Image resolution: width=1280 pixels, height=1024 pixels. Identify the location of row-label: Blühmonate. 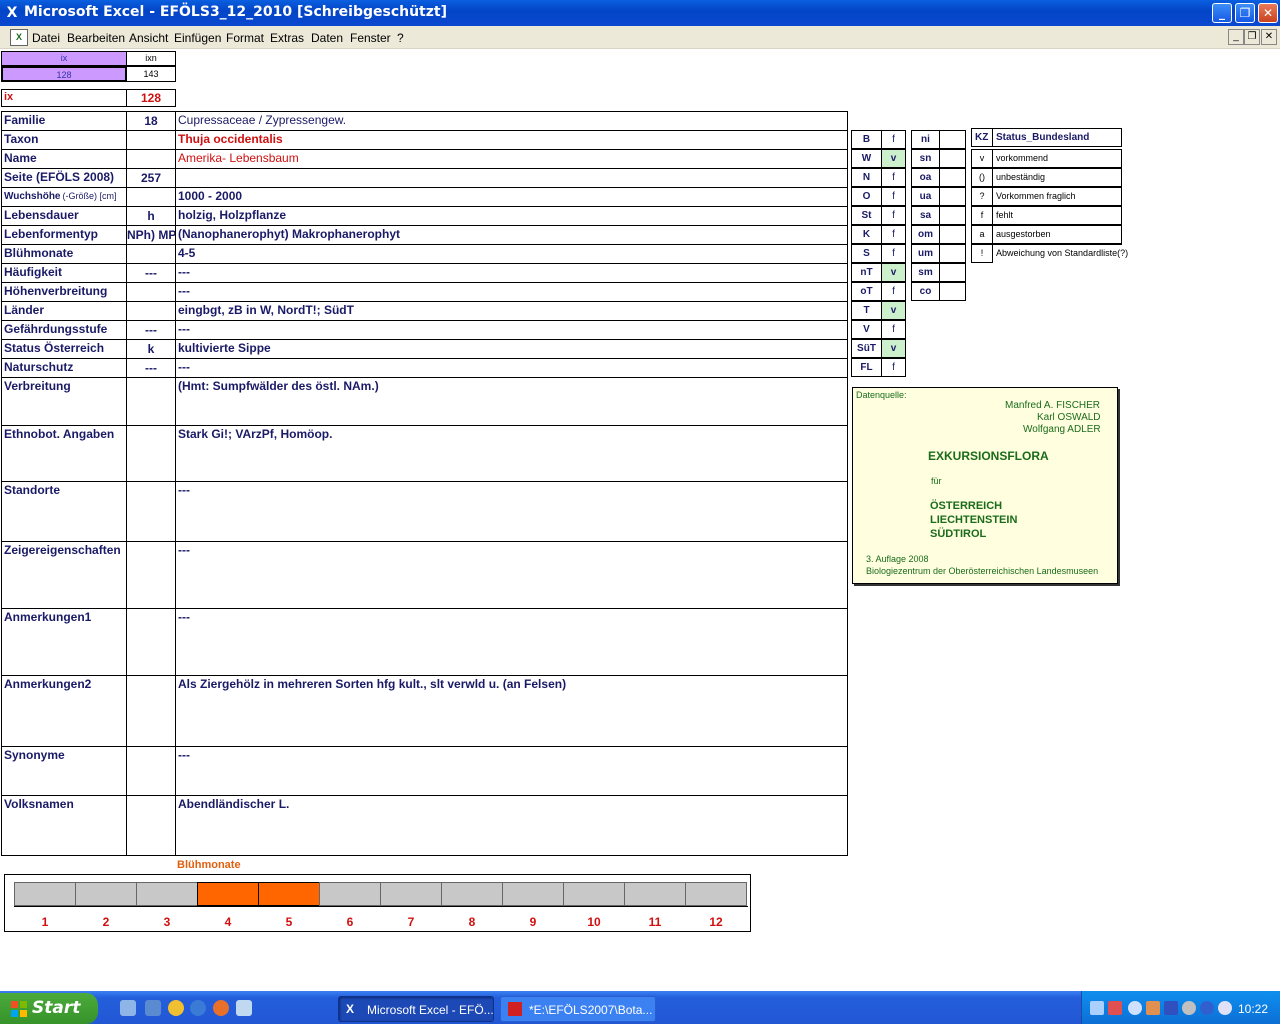
(64, 254).